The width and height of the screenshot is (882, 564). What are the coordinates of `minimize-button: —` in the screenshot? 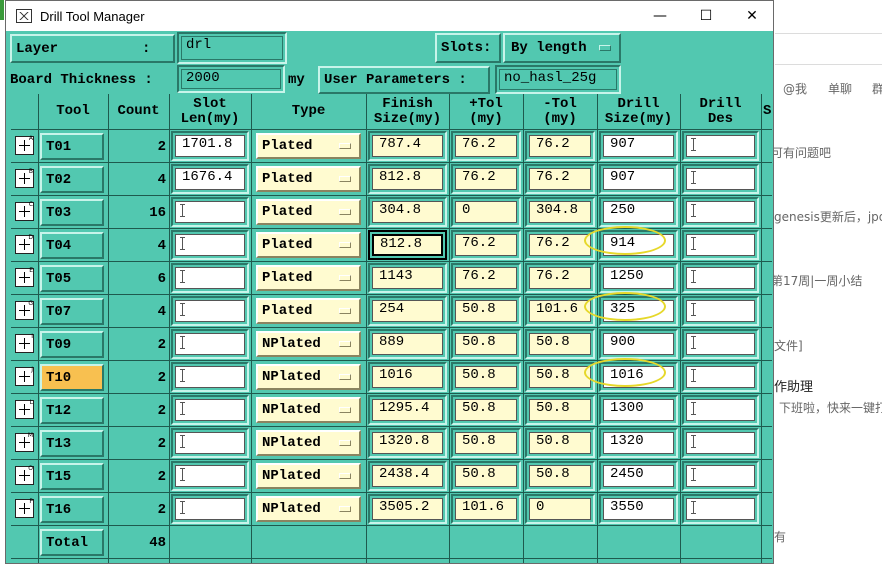 It's located at (660, 16).